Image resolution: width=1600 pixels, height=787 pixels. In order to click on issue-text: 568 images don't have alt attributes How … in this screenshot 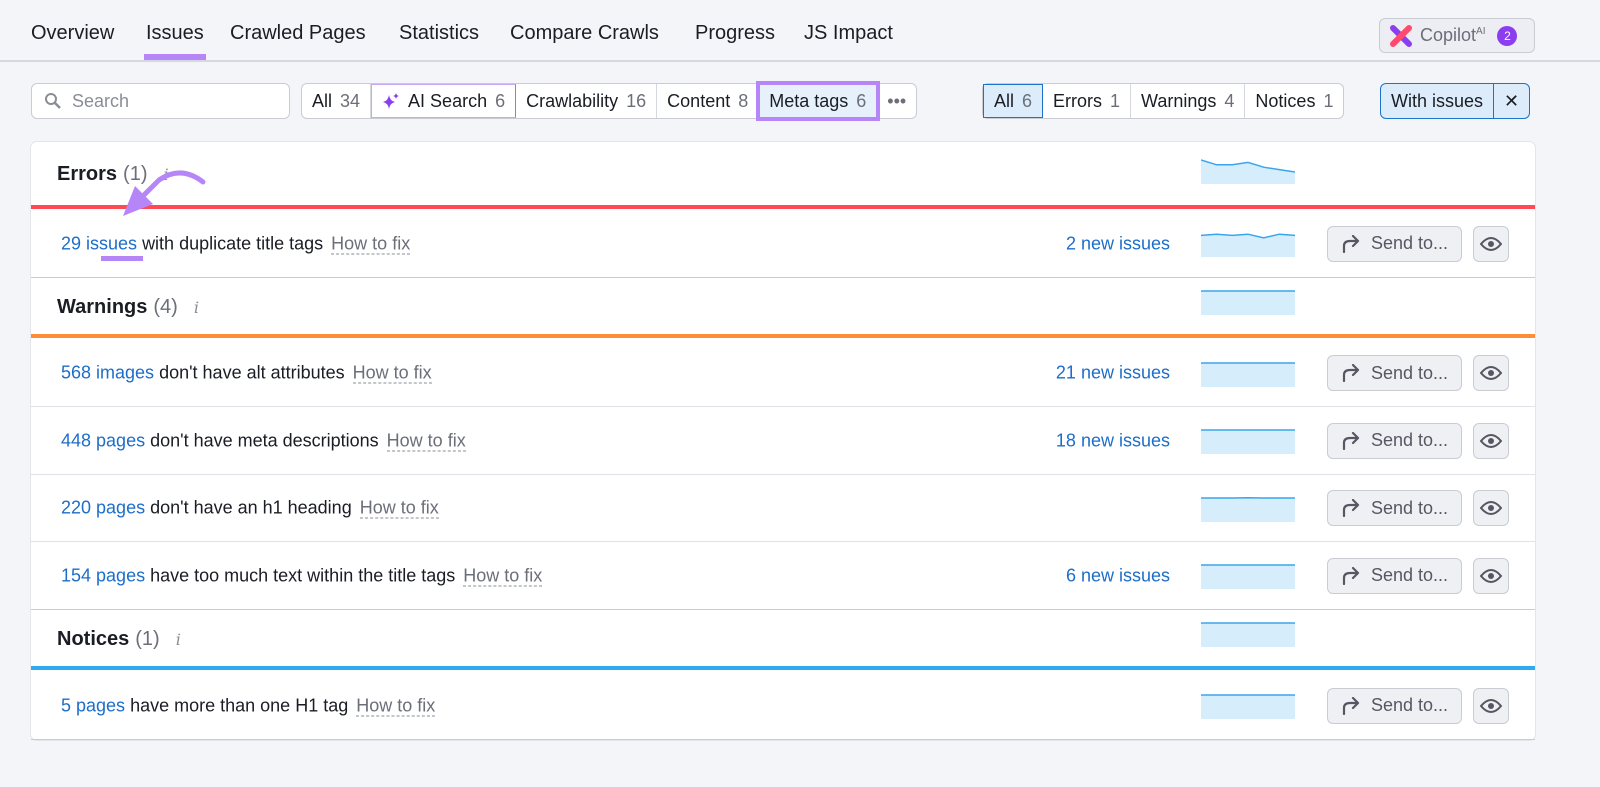, I will do `click(246, 373)`.